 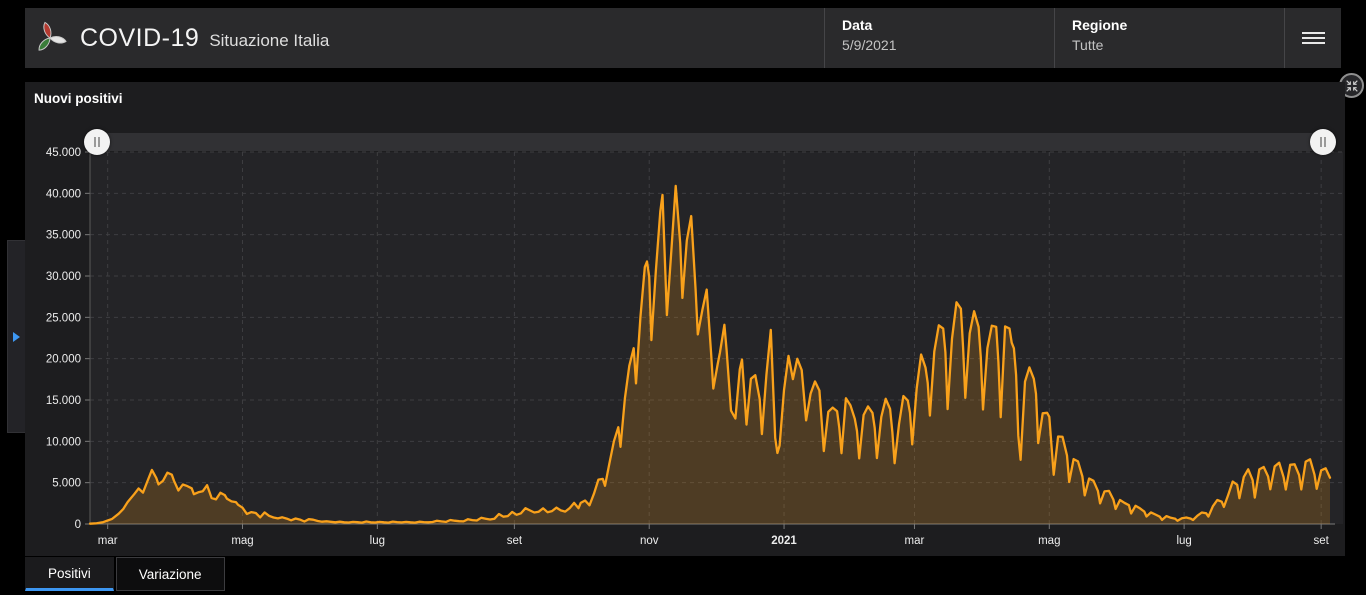 What do you see at coordinates (784, 541) in the screenshot?
I see `x-tick-label: 2021` at bounding box center [784, 541].